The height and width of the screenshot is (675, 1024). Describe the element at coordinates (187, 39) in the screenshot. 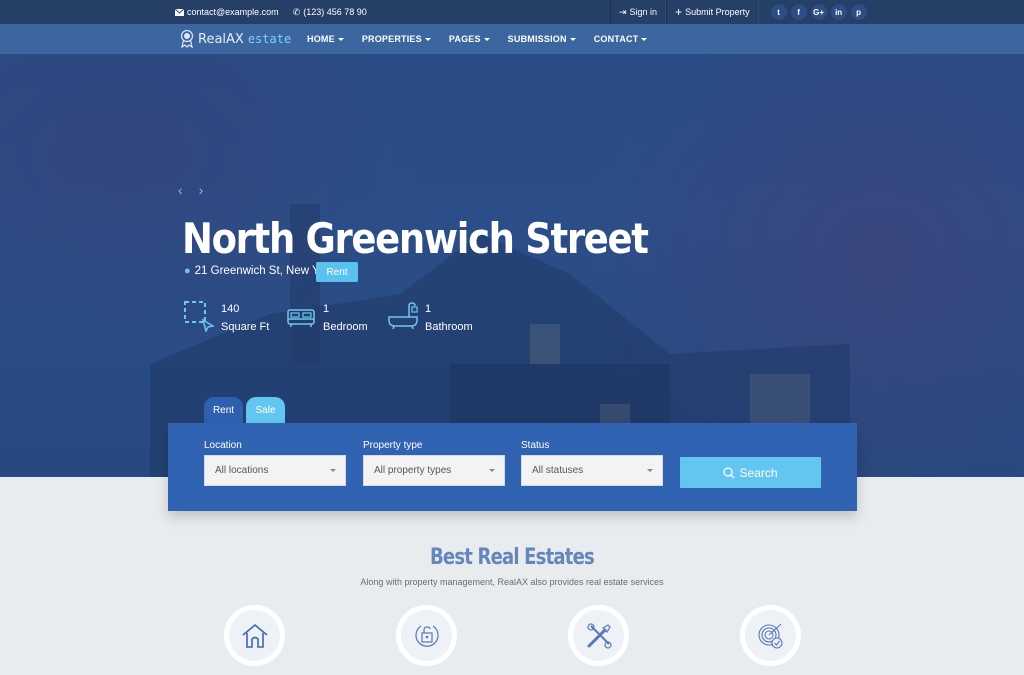

I see `award-badge-icon` at that location.